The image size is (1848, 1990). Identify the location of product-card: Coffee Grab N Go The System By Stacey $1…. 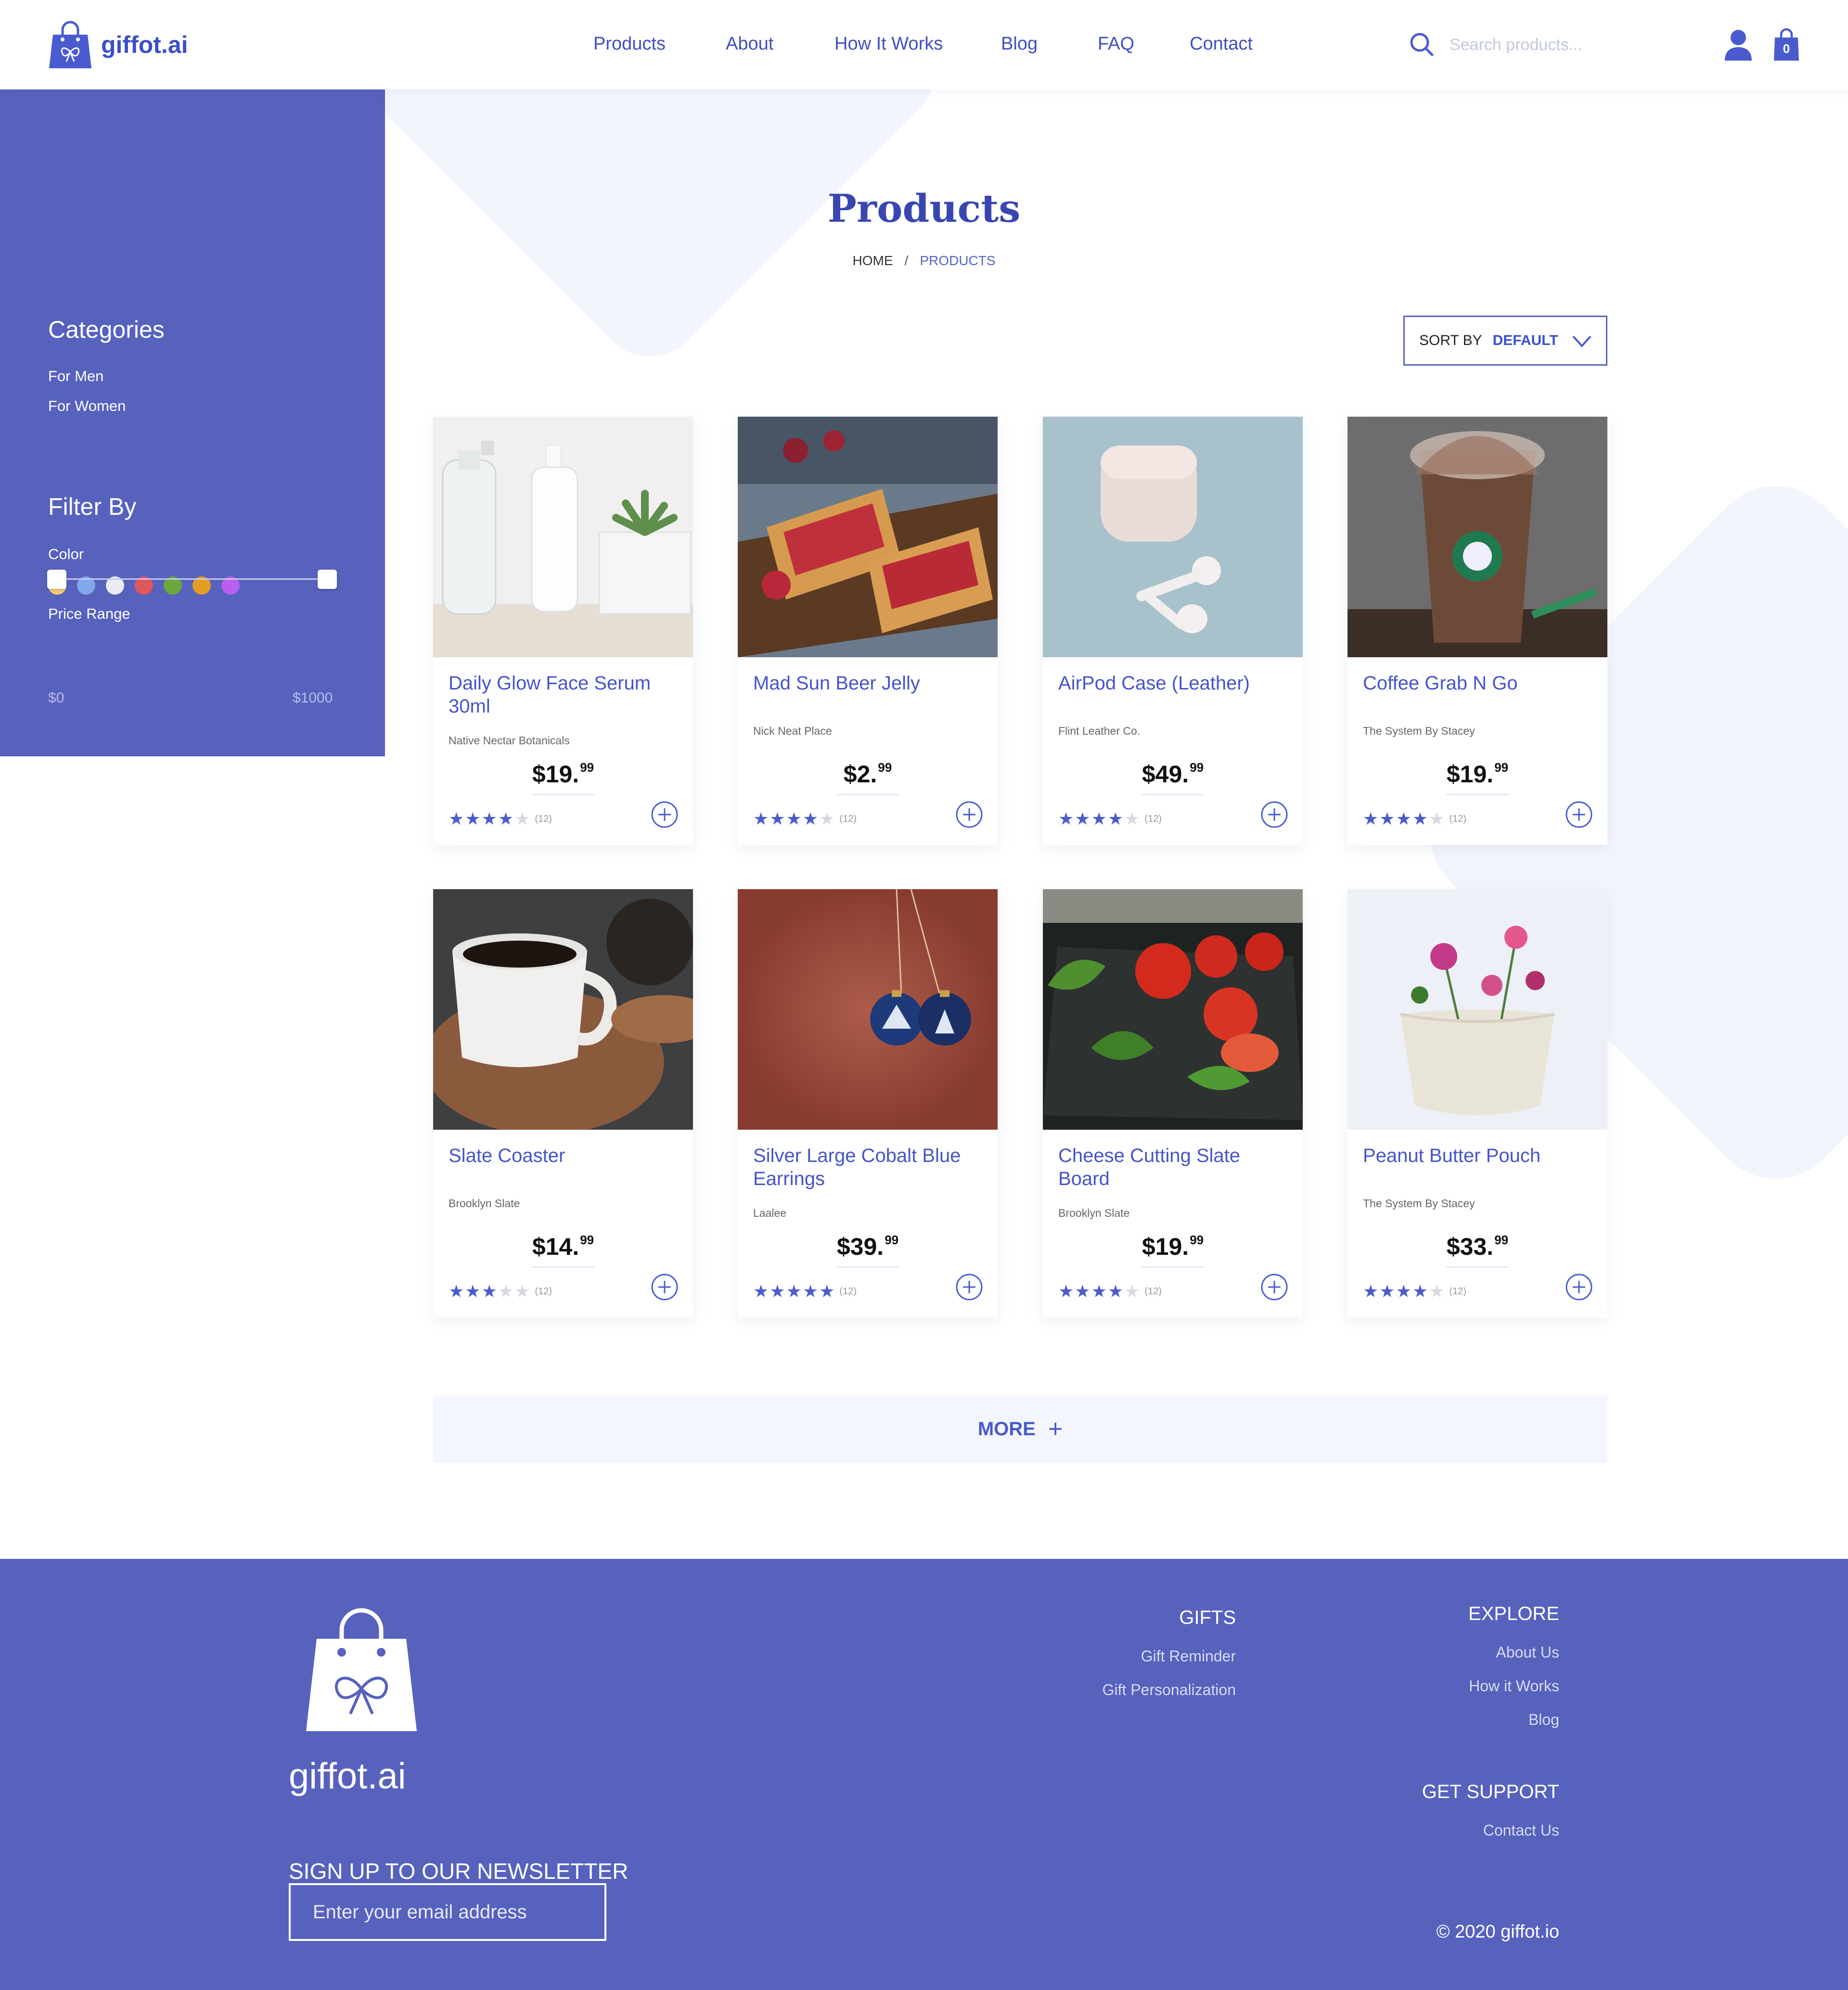
(1477, 631).